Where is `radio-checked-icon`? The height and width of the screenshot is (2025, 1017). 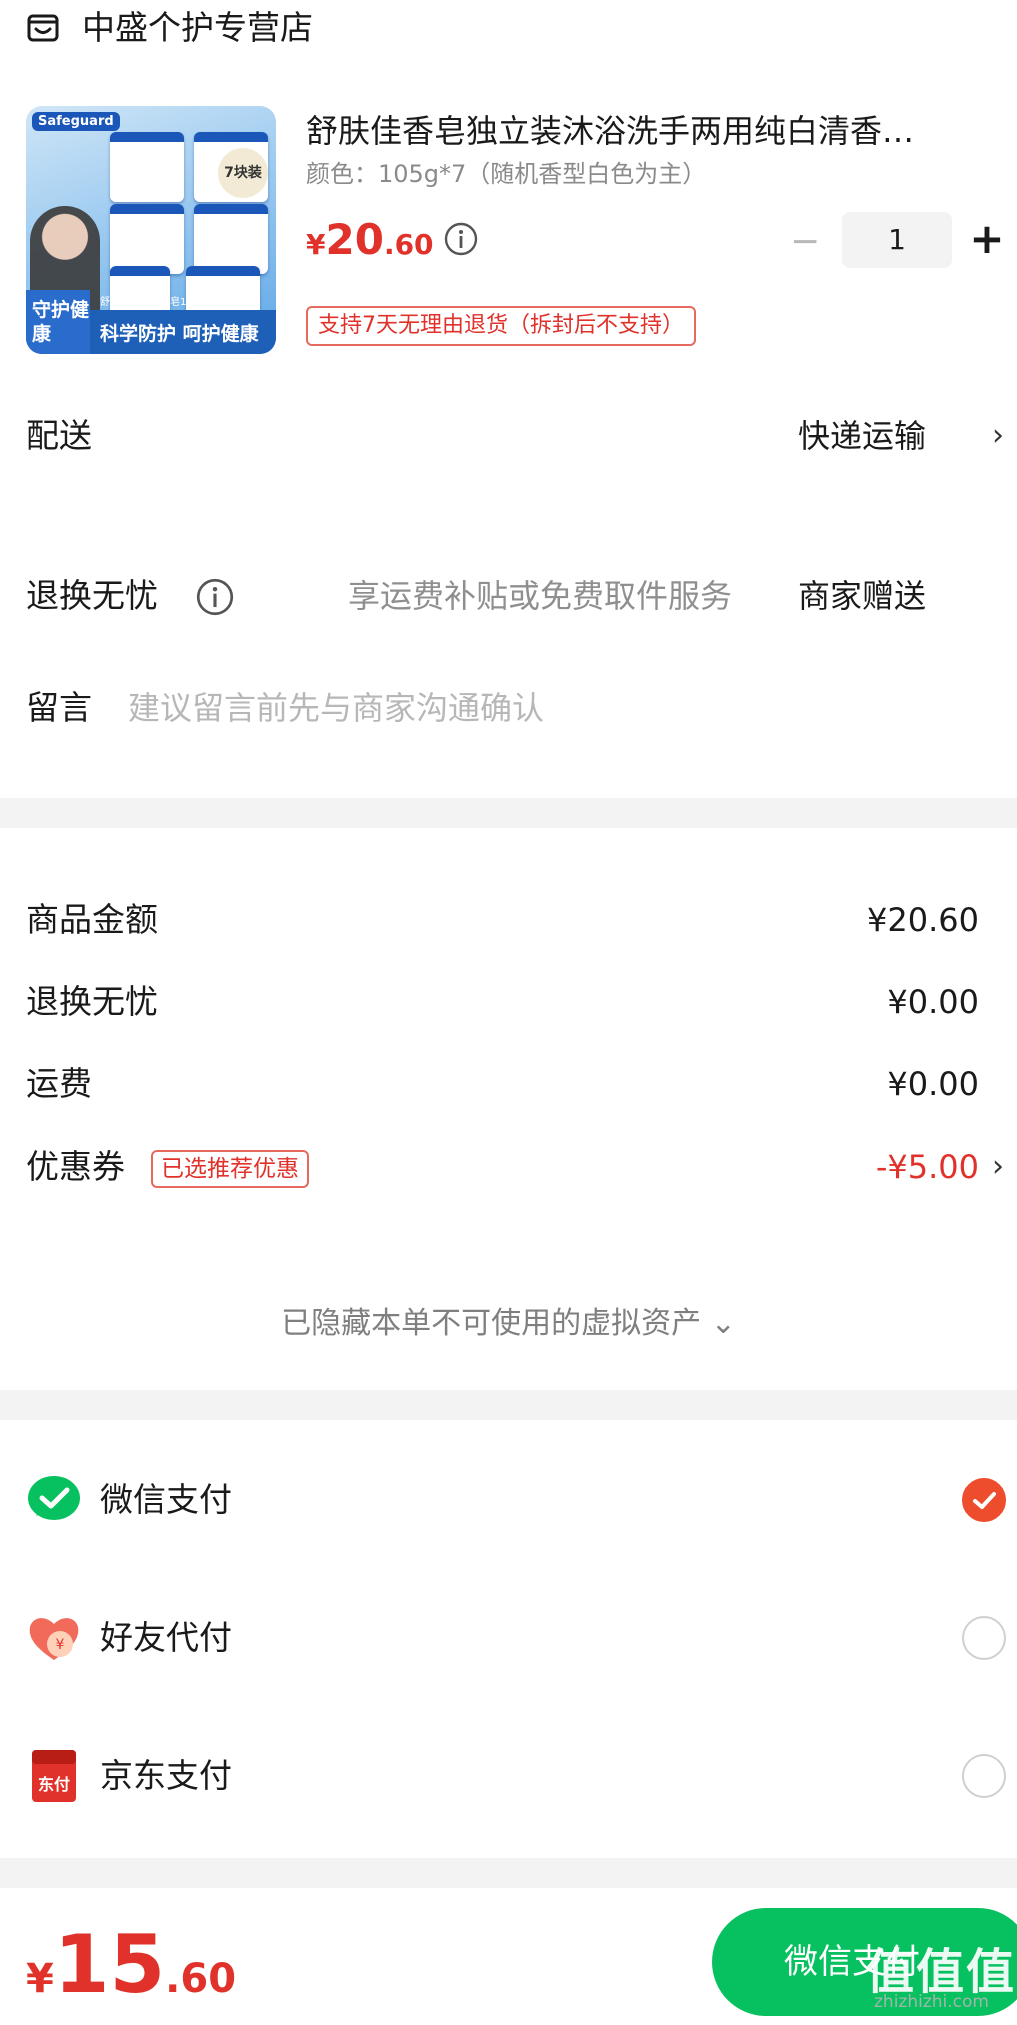
radio-checked-icon is located at coordinates (984, 1500).